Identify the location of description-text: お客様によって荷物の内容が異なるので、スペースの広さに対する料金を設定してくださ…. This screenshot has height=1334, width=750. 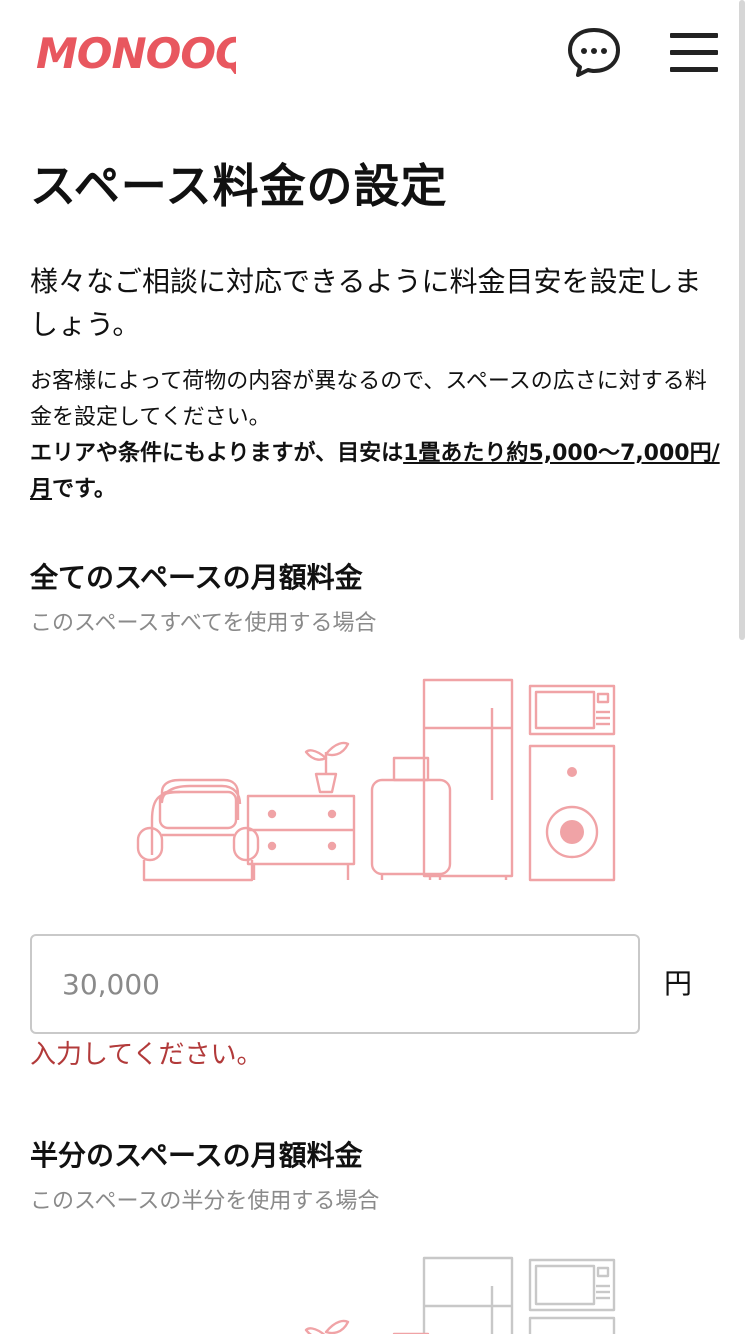
(368, 399).